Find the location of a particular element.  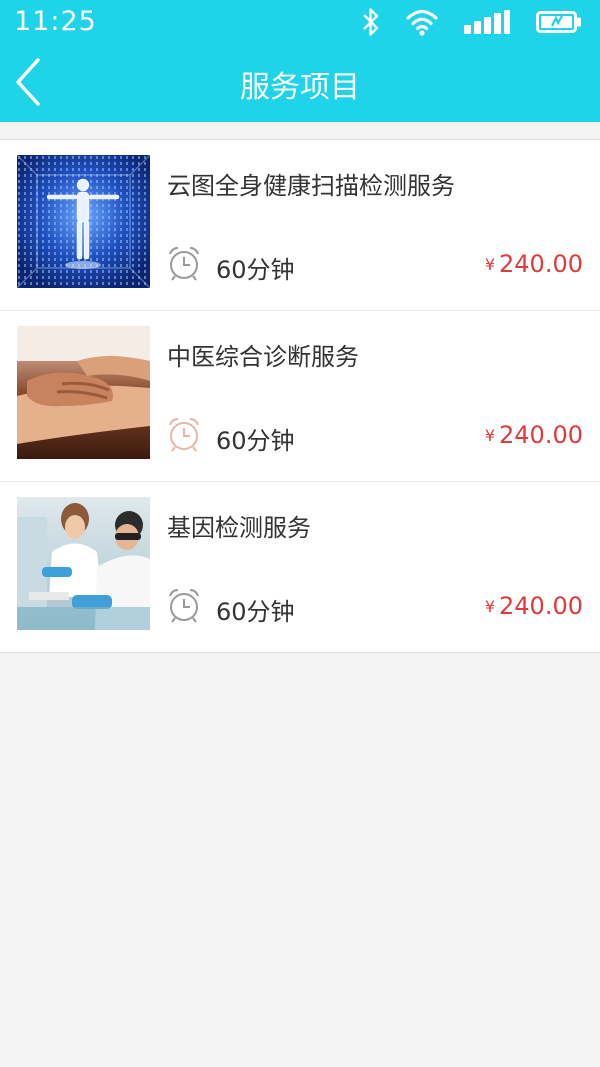

body-scan-image is located at coordinates (83, 221).